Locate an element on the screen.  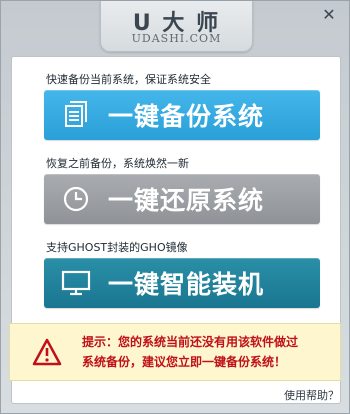
restore-system-button: 一键还原系统 is located at coordinates (182, 199).